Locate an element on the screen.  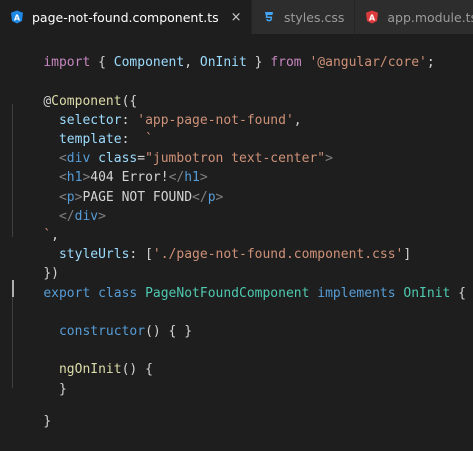
code-line-9: </div> is located at coordinates (242, 206).